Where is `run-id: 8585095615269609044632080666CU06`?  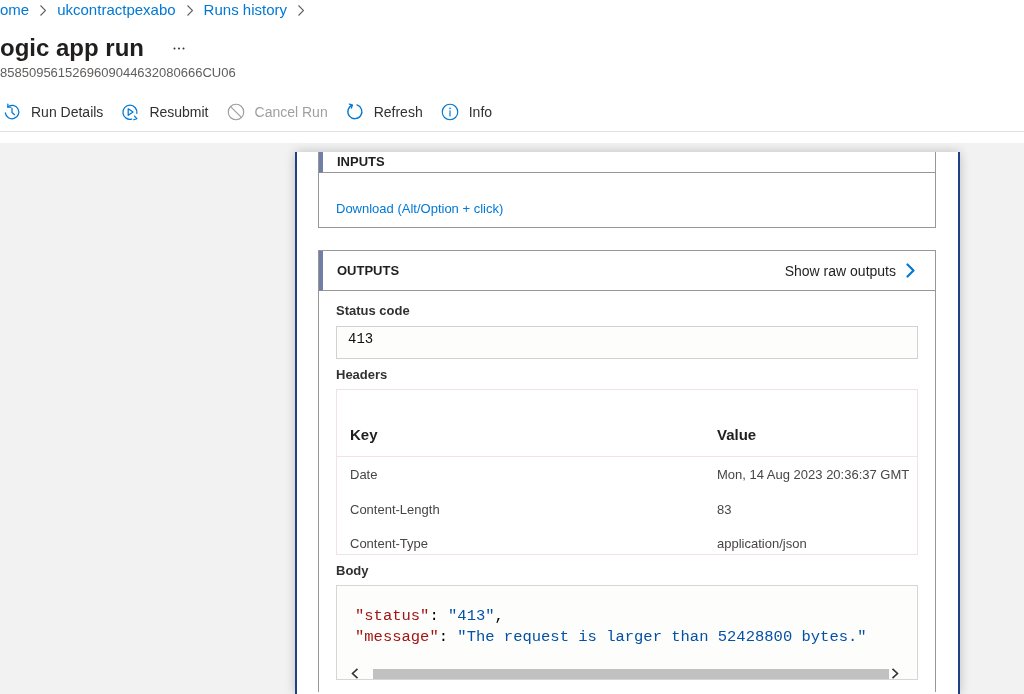 run-id: 8585095615269609044632080666CU06 is located at coordinates (118, 73).